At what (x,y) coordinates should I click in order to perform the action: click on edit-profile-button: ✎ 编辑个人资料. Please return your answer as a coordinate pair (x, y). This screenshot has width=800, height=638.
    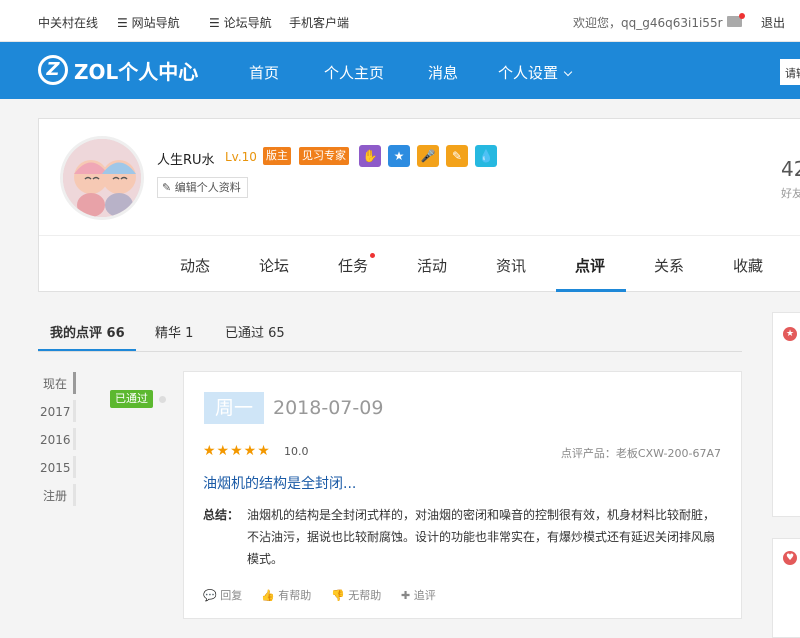
    Looking at the image, I should click on (202, 187).